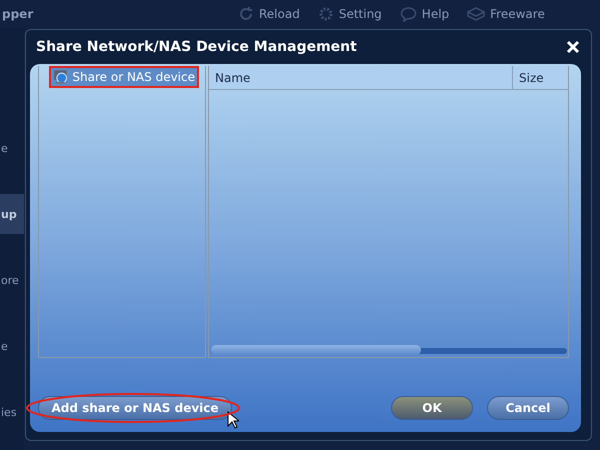  Describe the element at coordinates (246, 14) in the screenshot. I see `reload-icon` at that location.